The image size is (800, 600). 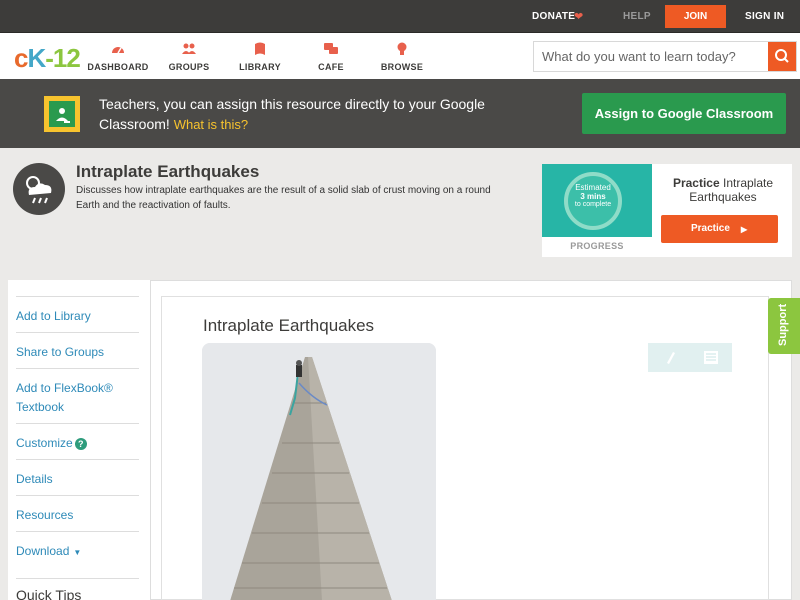 I want to click on help-link: HELP, so click(x=637, y=16).